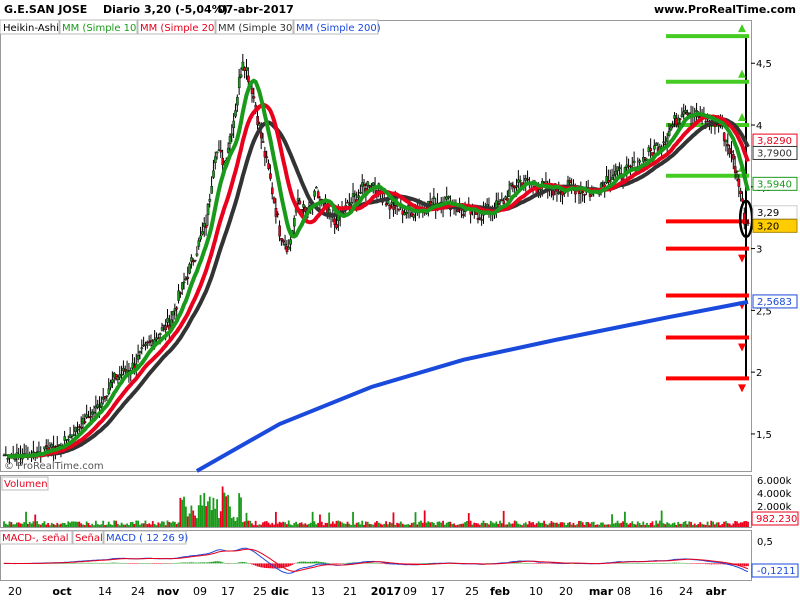  I want to click on macd-legend-signal: Señal, so click(89, 538).